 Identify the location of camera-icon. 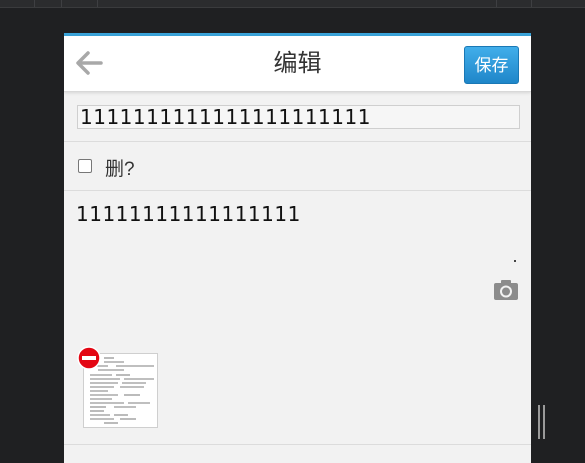
(506, 290).